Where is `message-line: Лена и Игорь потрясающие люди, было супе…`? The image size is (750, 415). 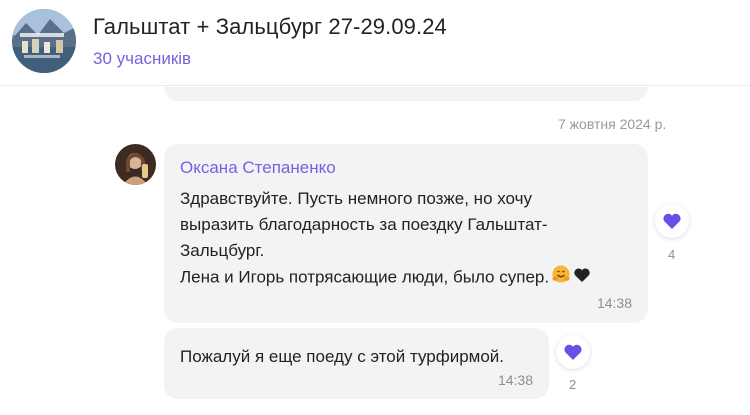
message-line: Лена и Игорь потрясающие люди, было супе… is located at coordinates (365, 277).